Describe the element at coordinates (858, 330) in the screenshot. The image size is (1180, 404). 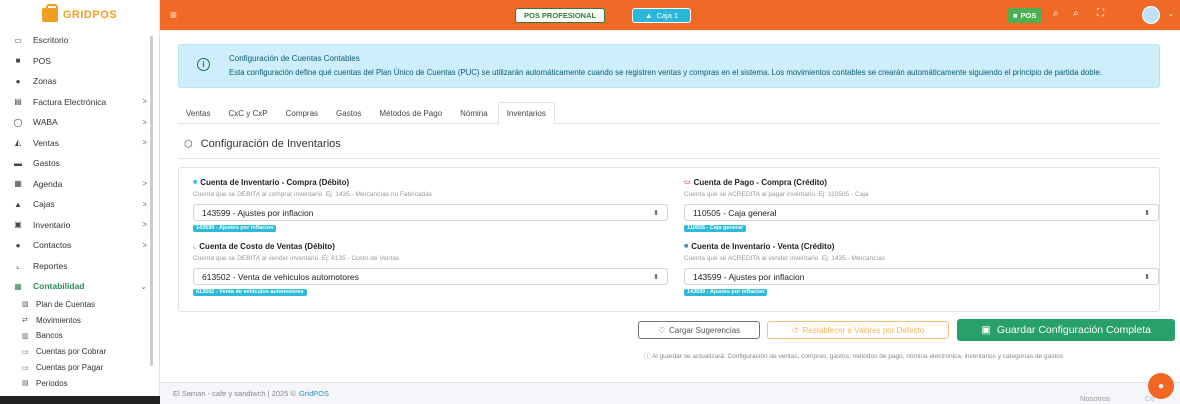
I see `reset-defaults-button: ↺ Restablecer a Valores por Defecto` at that location.